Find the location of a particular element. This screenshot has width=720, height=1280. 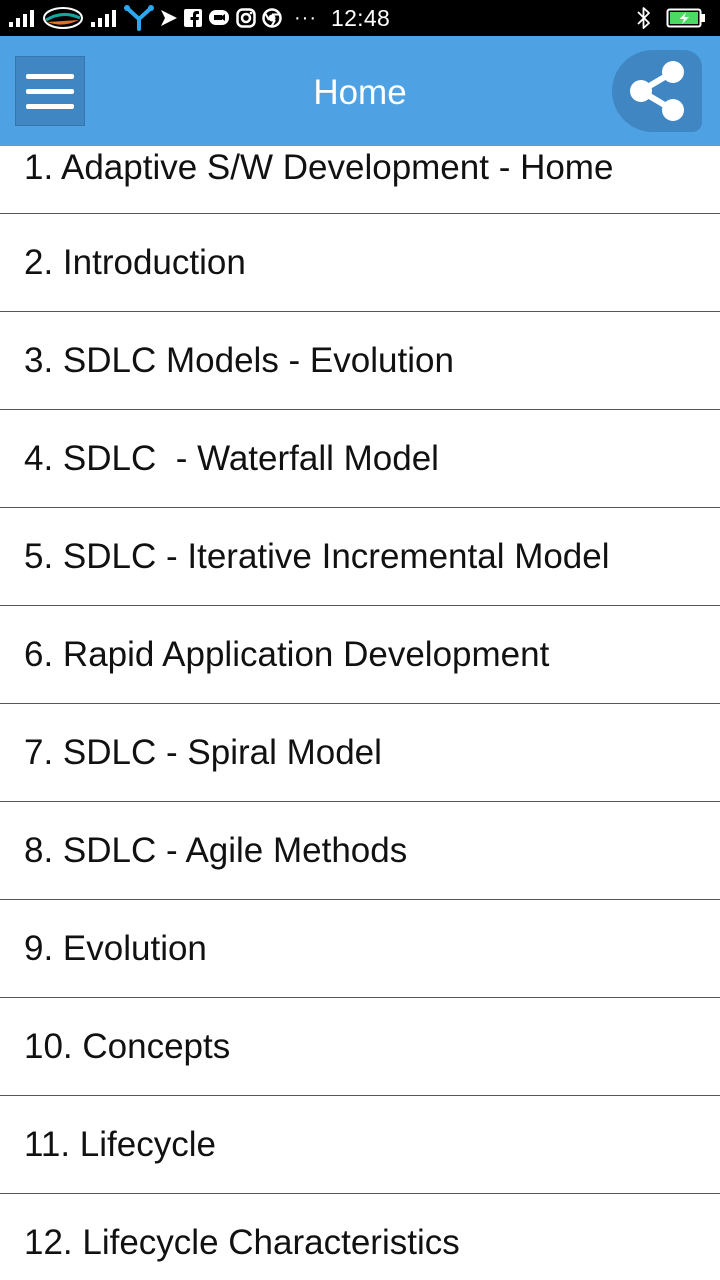

list-item-label: 10. Concepts is located at coordinates (127, 1046).